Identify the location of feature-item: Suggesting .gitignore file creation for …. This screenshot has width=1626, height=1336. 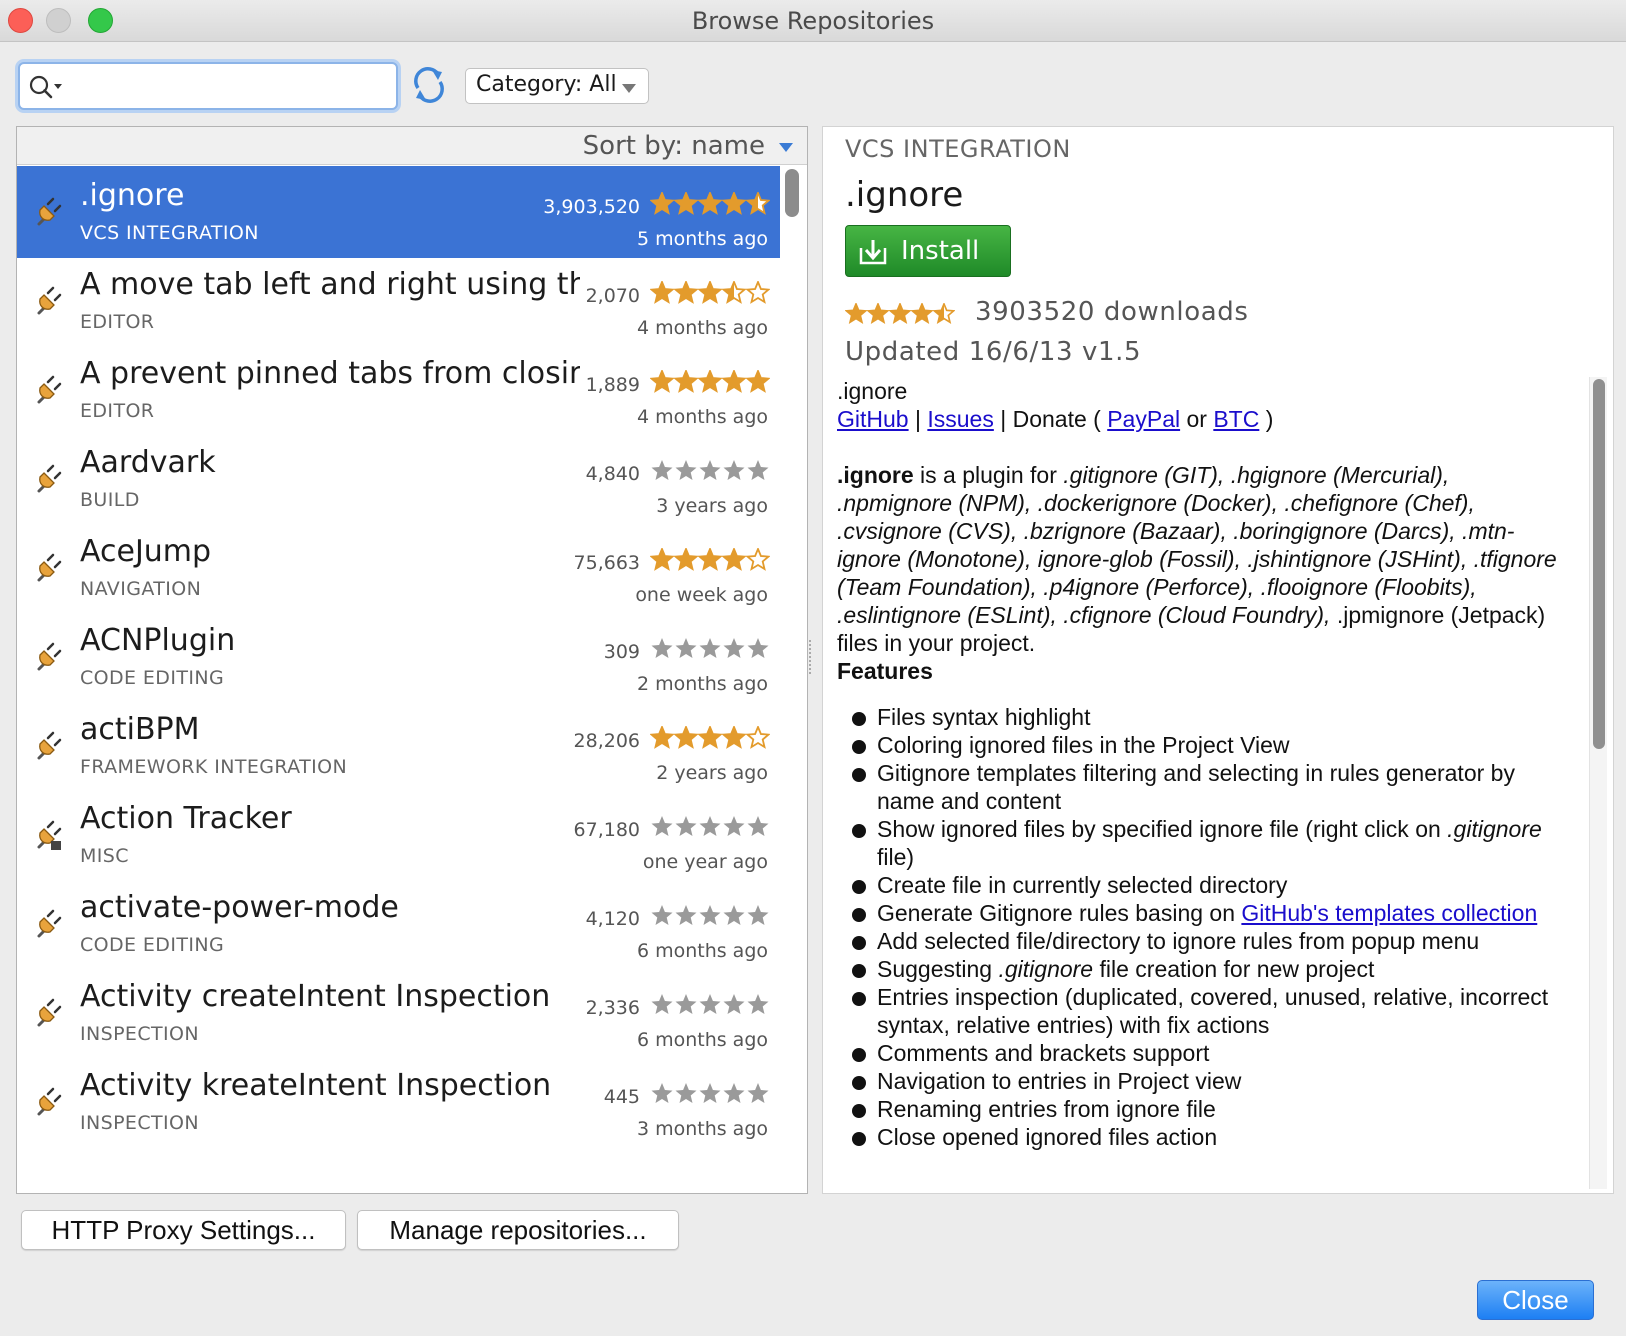
(1202, 969).